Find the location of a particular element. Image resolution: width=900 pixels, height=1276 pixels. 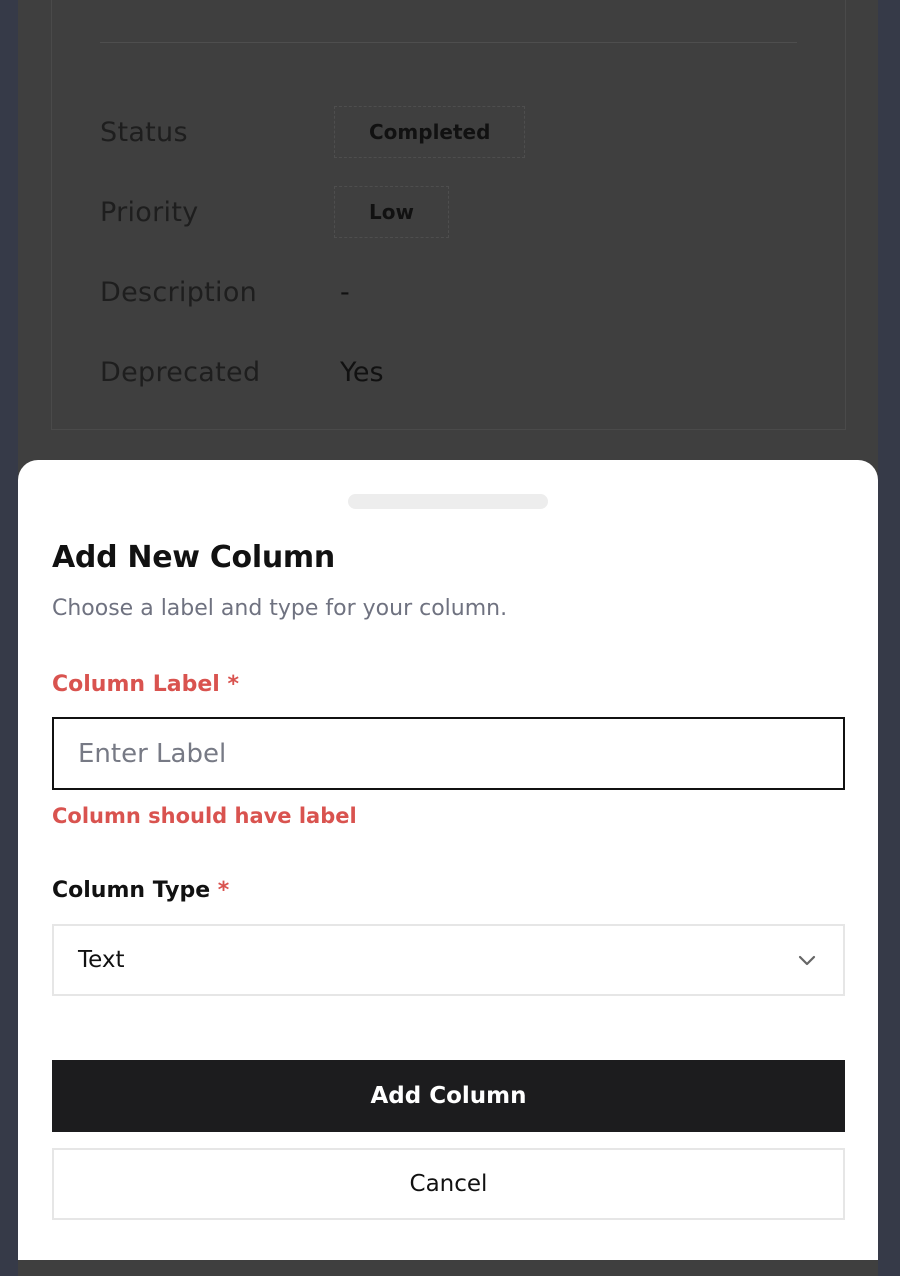

column-type-value: Text is located at coordinates (101, 960).